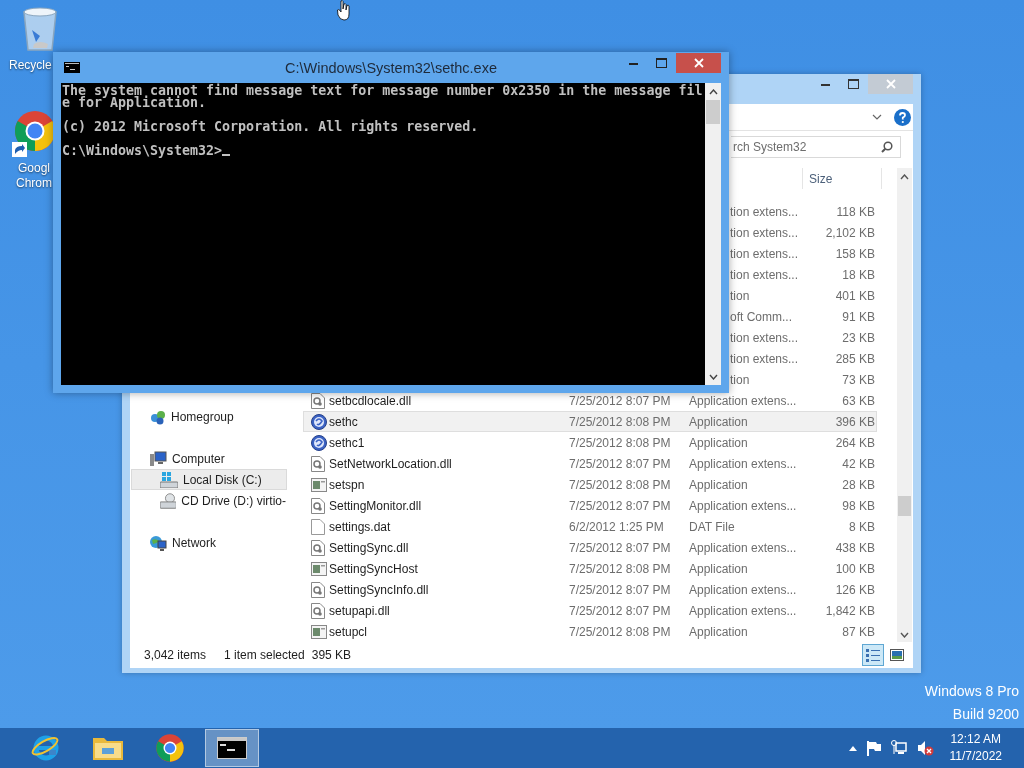  Describe the element at coordinates (375, 505) in the screenshot. I see `file-name: SettingMonitor.dll` at that location.